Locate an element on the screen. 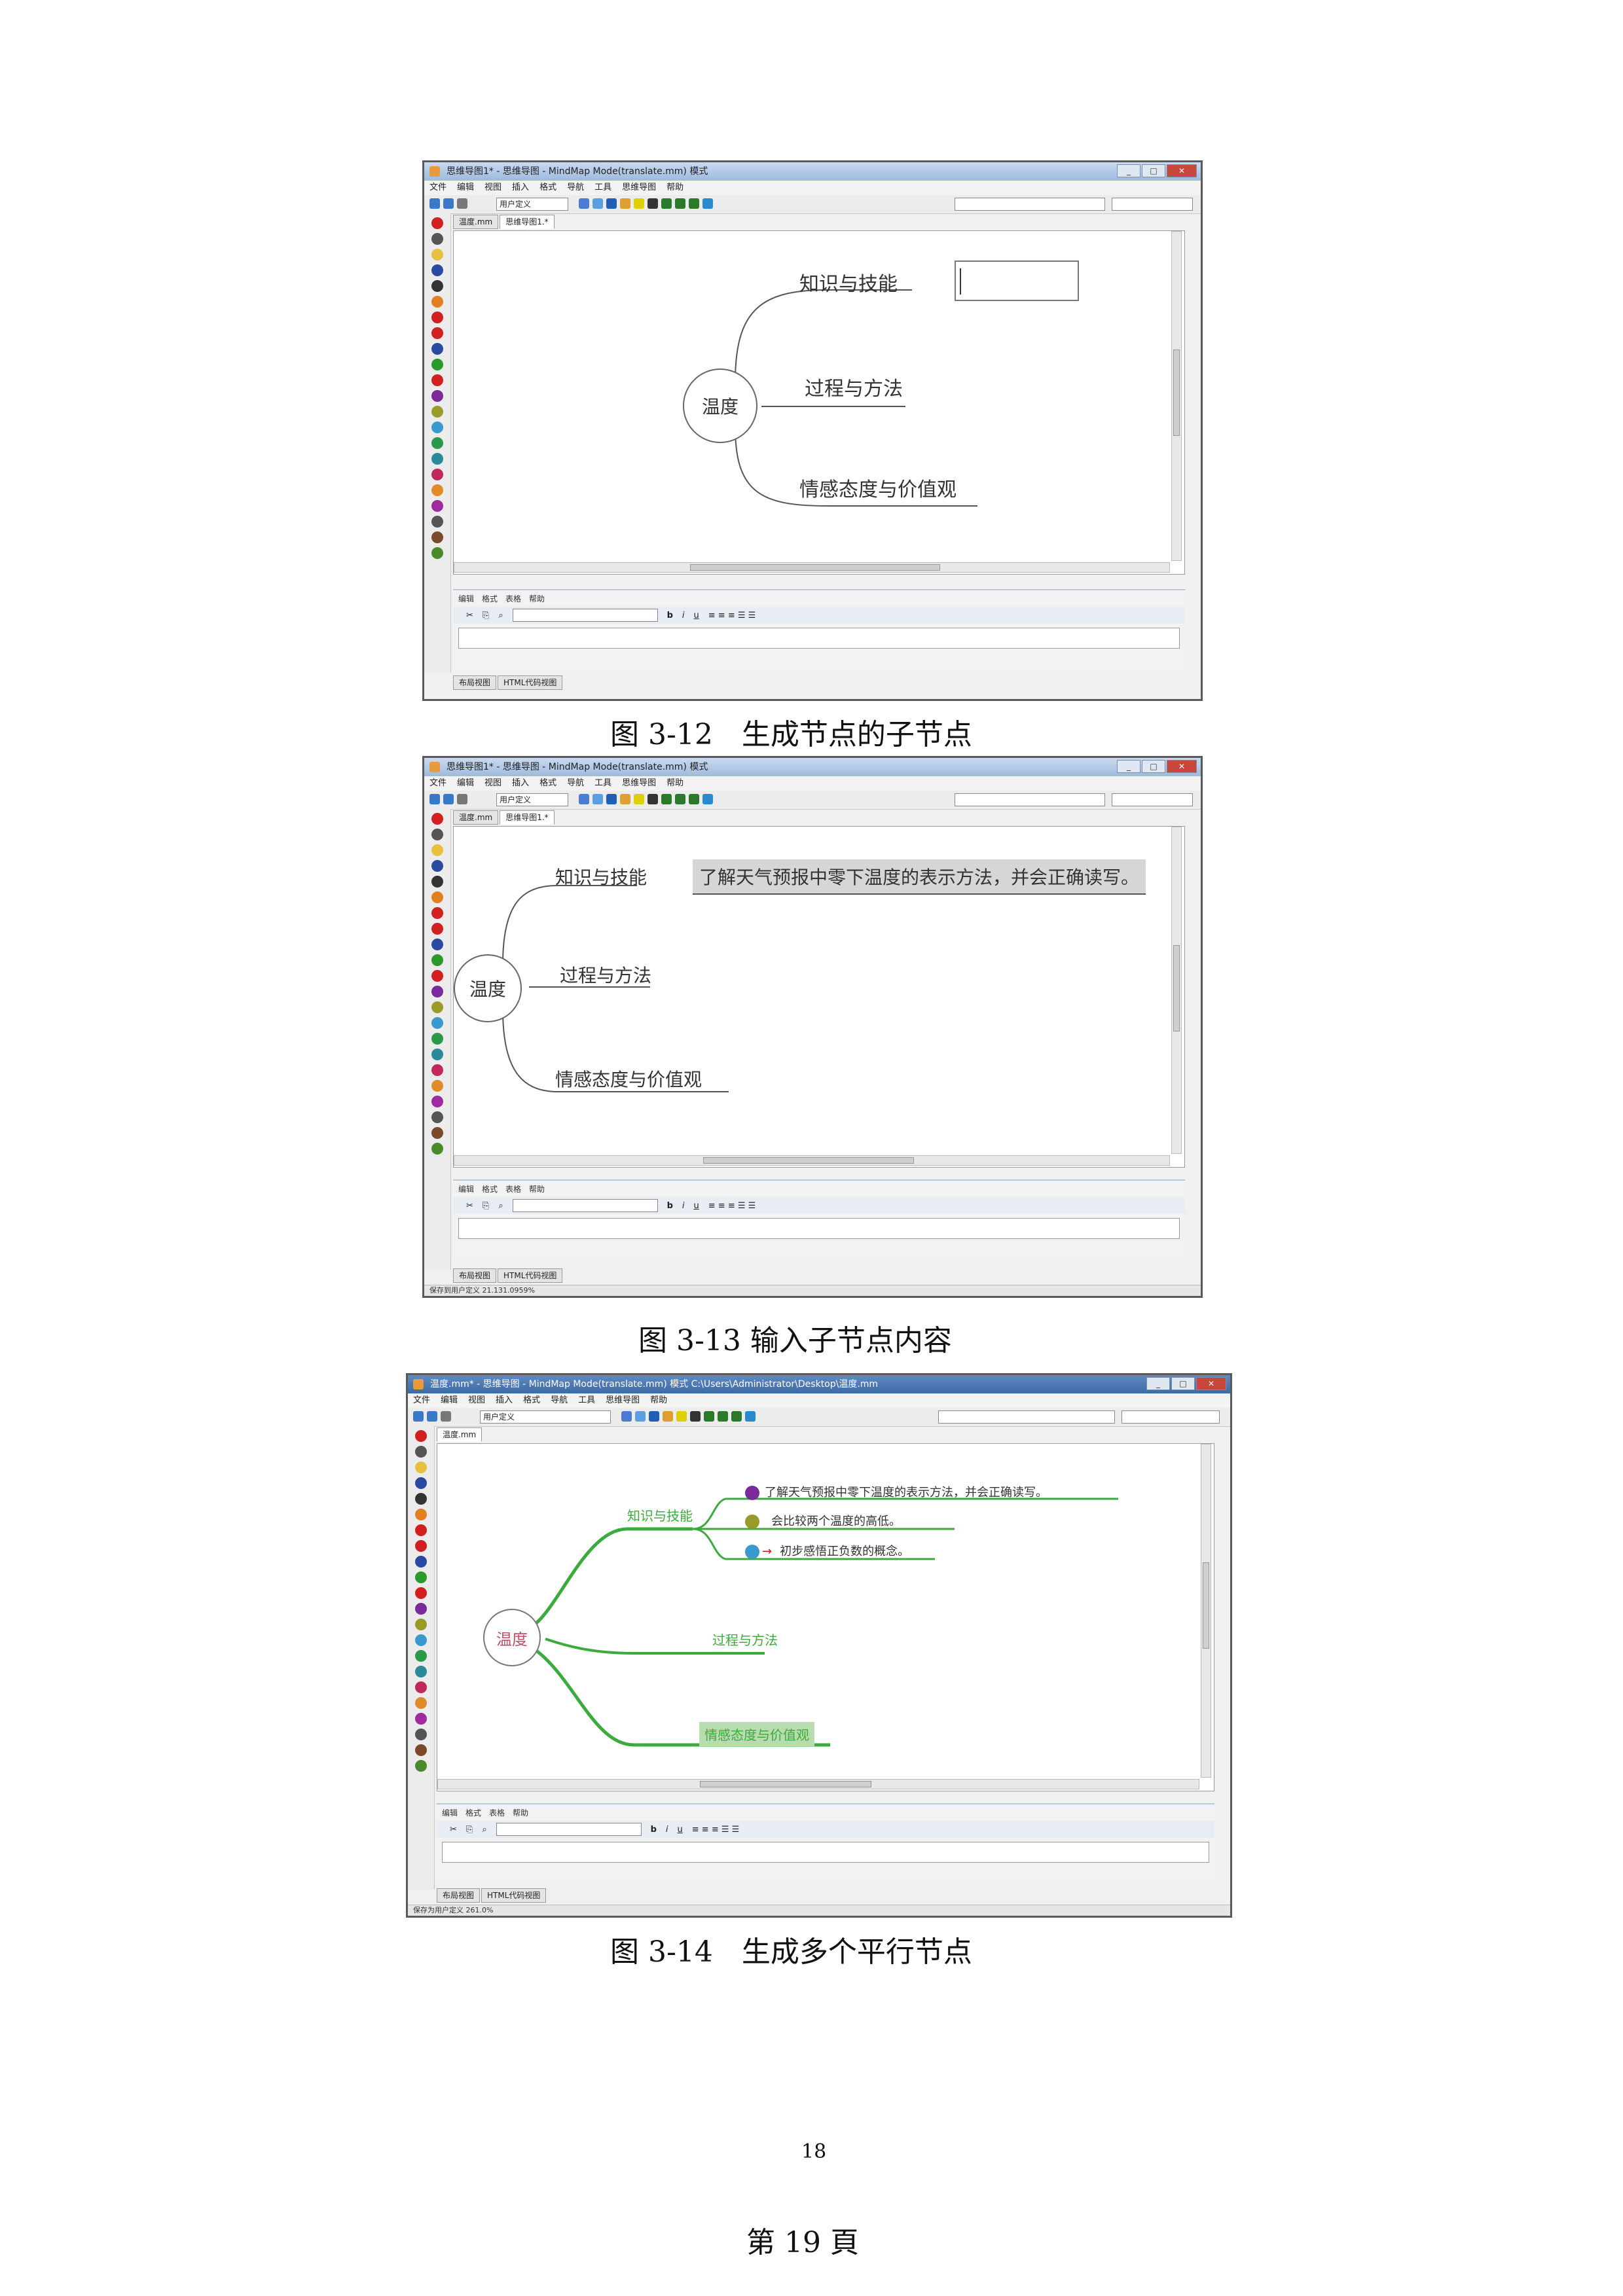  vertical-scrollbar is located at coordinates (1206, 1611).